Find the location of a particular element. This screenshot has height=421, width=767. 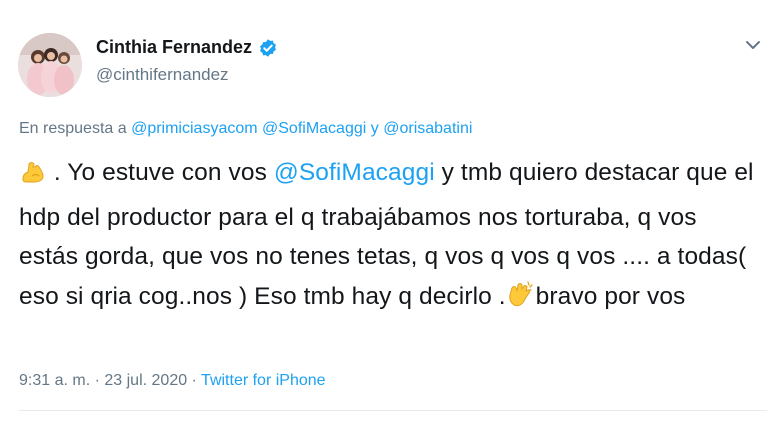

avatar-photo-icon is located at coordinates (50, 65).